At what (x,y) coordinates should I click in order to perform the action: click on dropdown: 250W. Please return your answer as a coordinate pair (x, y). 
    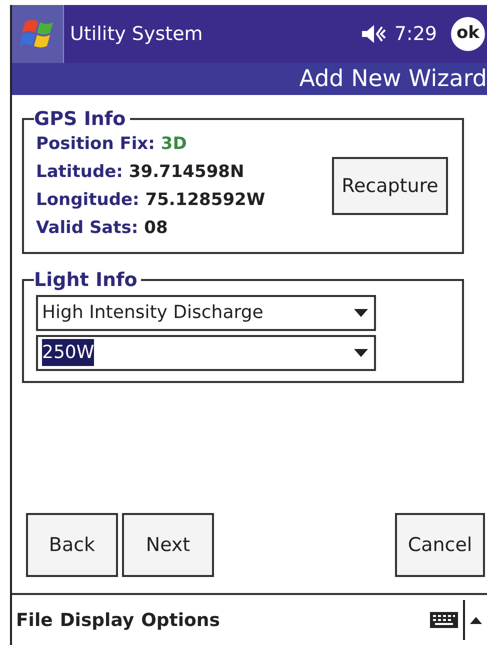
    Looking at the image, I should click on (206, 352).